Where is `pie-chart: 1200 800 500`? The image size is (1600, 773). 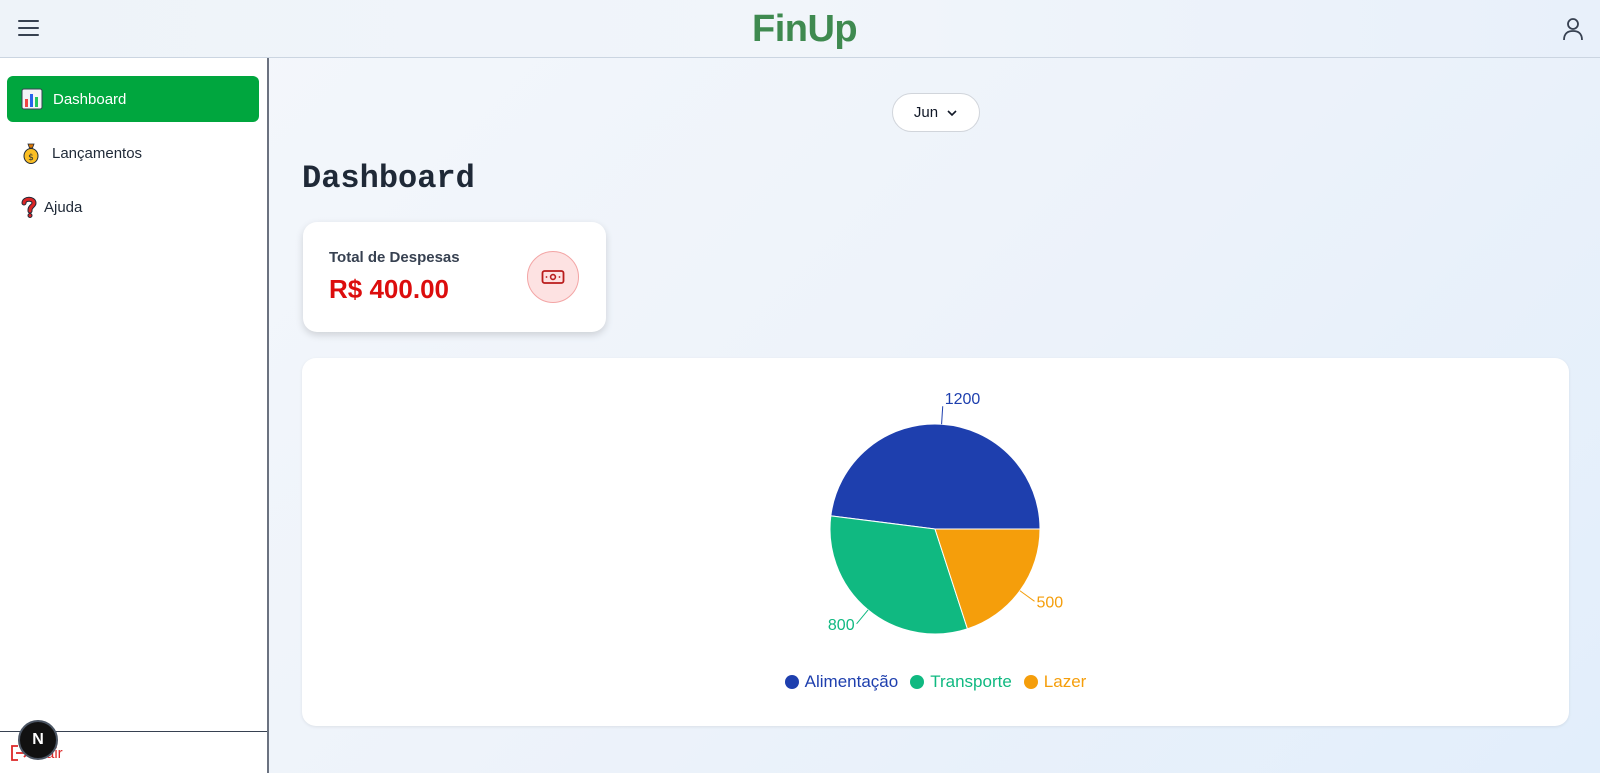 pie-chart: 1200 800 500 is located at coordinates (946, 513).